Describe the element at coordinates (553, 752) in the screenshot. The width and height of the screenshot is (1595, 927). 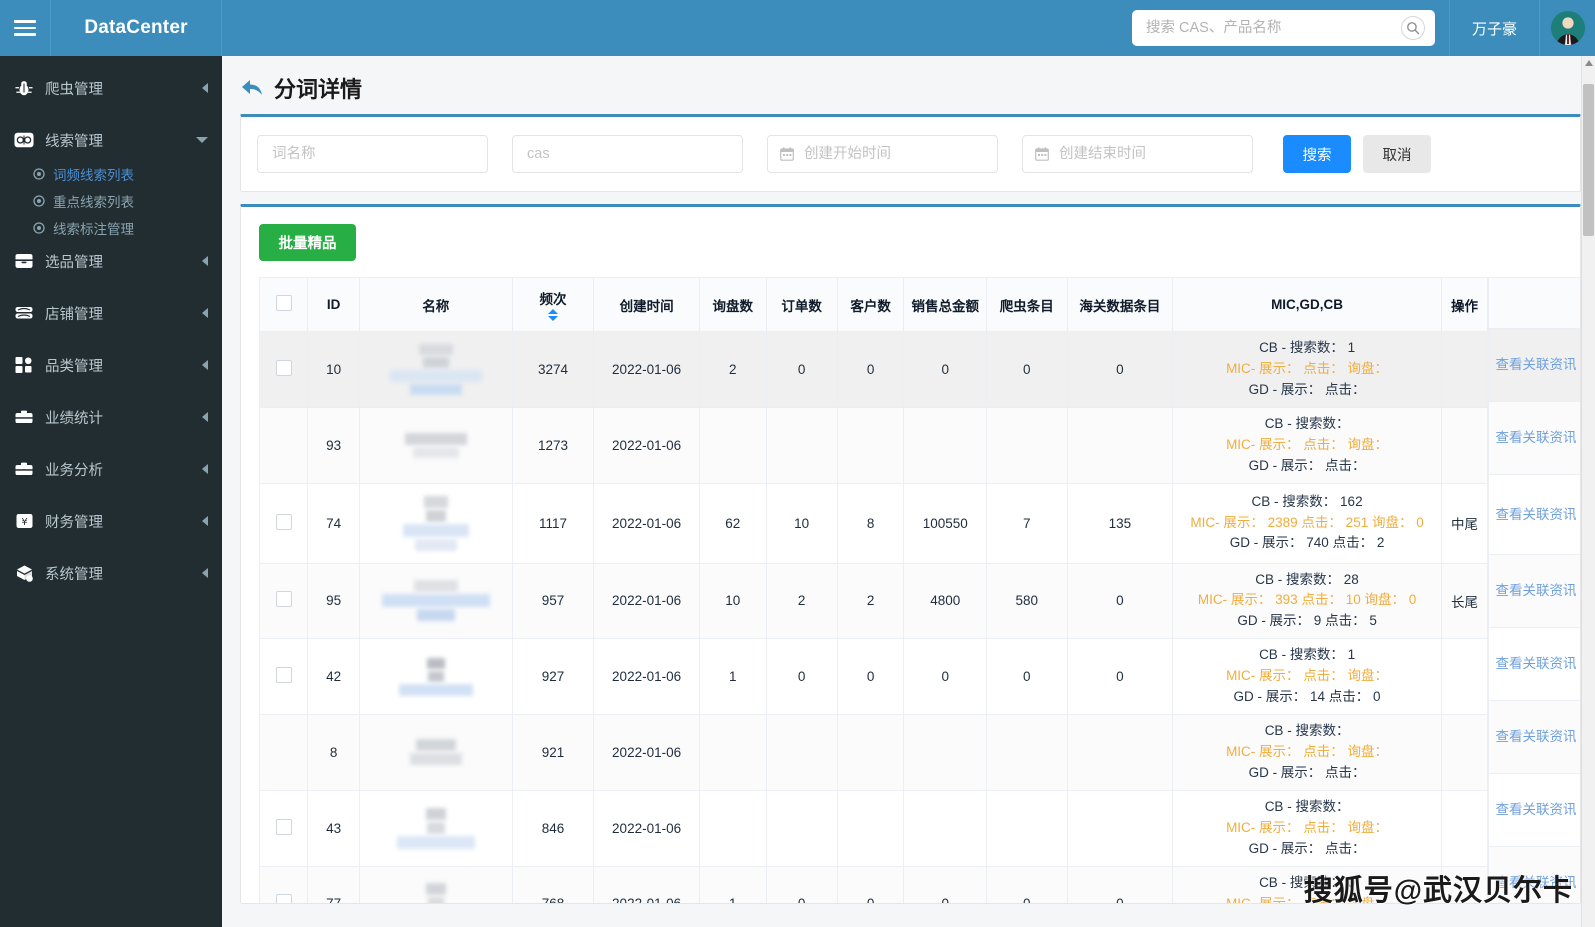
I see `cell-frequency: 921` at that location.